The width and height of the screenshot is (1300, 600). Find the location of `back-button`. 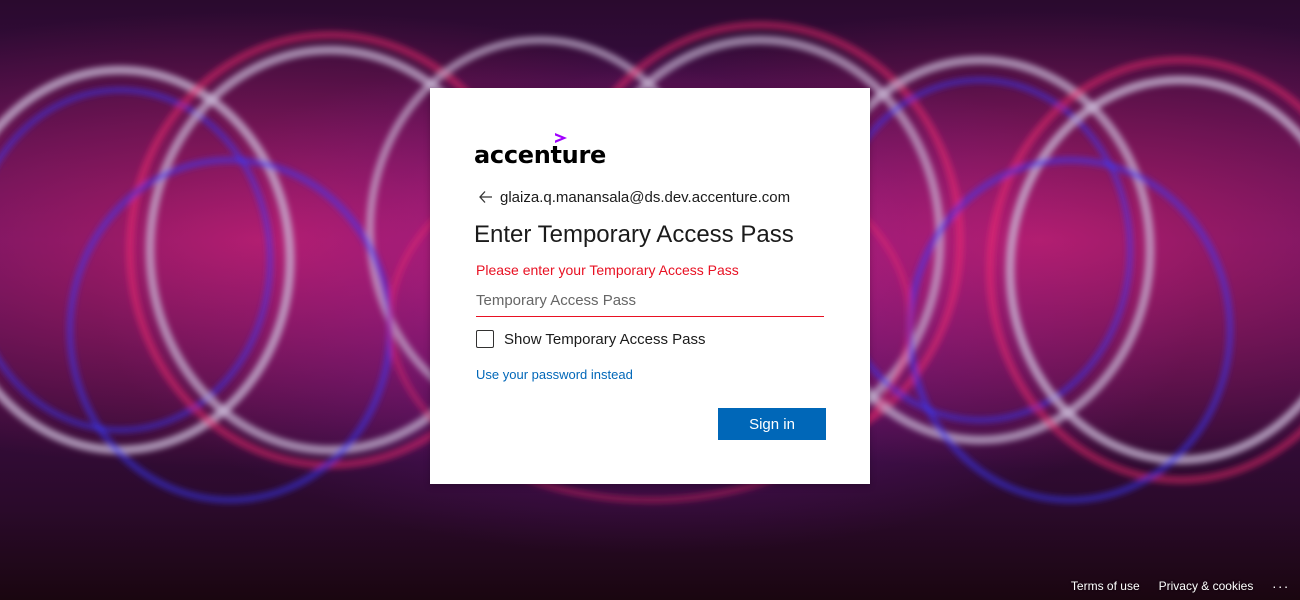

back-button is located at coordinates (486, 197).